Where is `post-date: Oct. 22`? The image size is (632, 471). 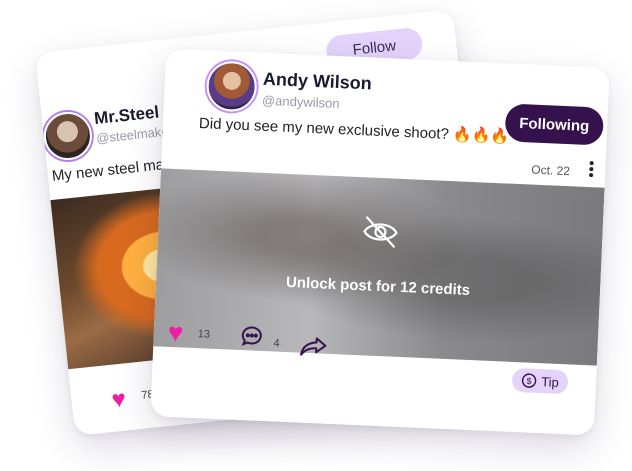 post-date: Oct. 22 is located at coordinates (550, 170).